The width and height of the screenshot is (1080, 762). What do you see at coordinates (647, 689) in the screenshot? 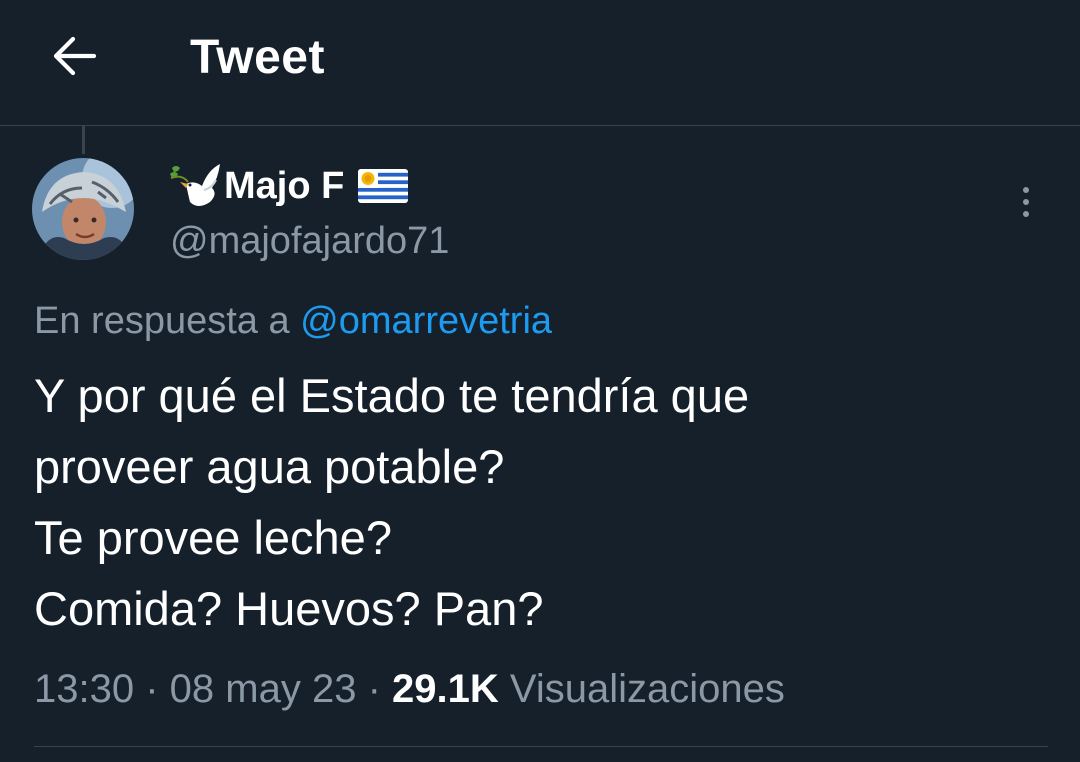
I see `views-label: Visualizaciones` at bounding box center [647, 689].